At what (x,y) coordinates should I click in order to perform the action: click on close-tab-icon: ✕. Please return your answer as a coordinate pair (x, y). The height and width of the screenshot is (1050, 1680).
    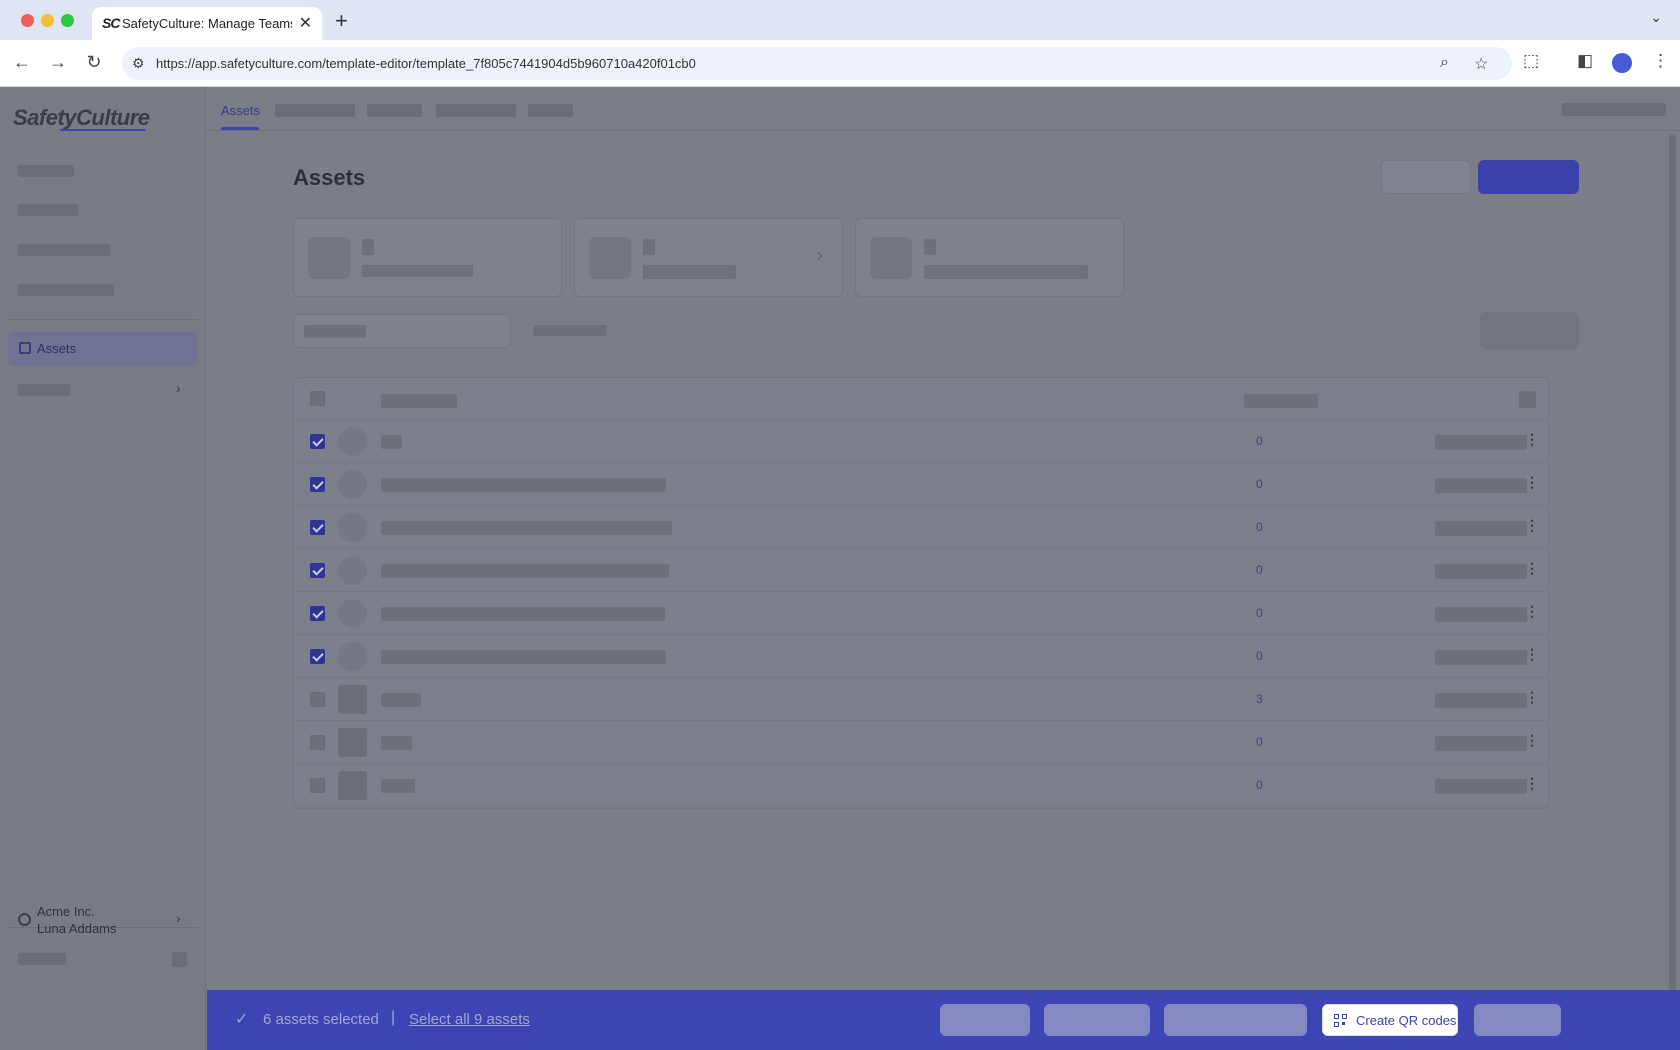
    Looking at the image, I should click on (305, 23).